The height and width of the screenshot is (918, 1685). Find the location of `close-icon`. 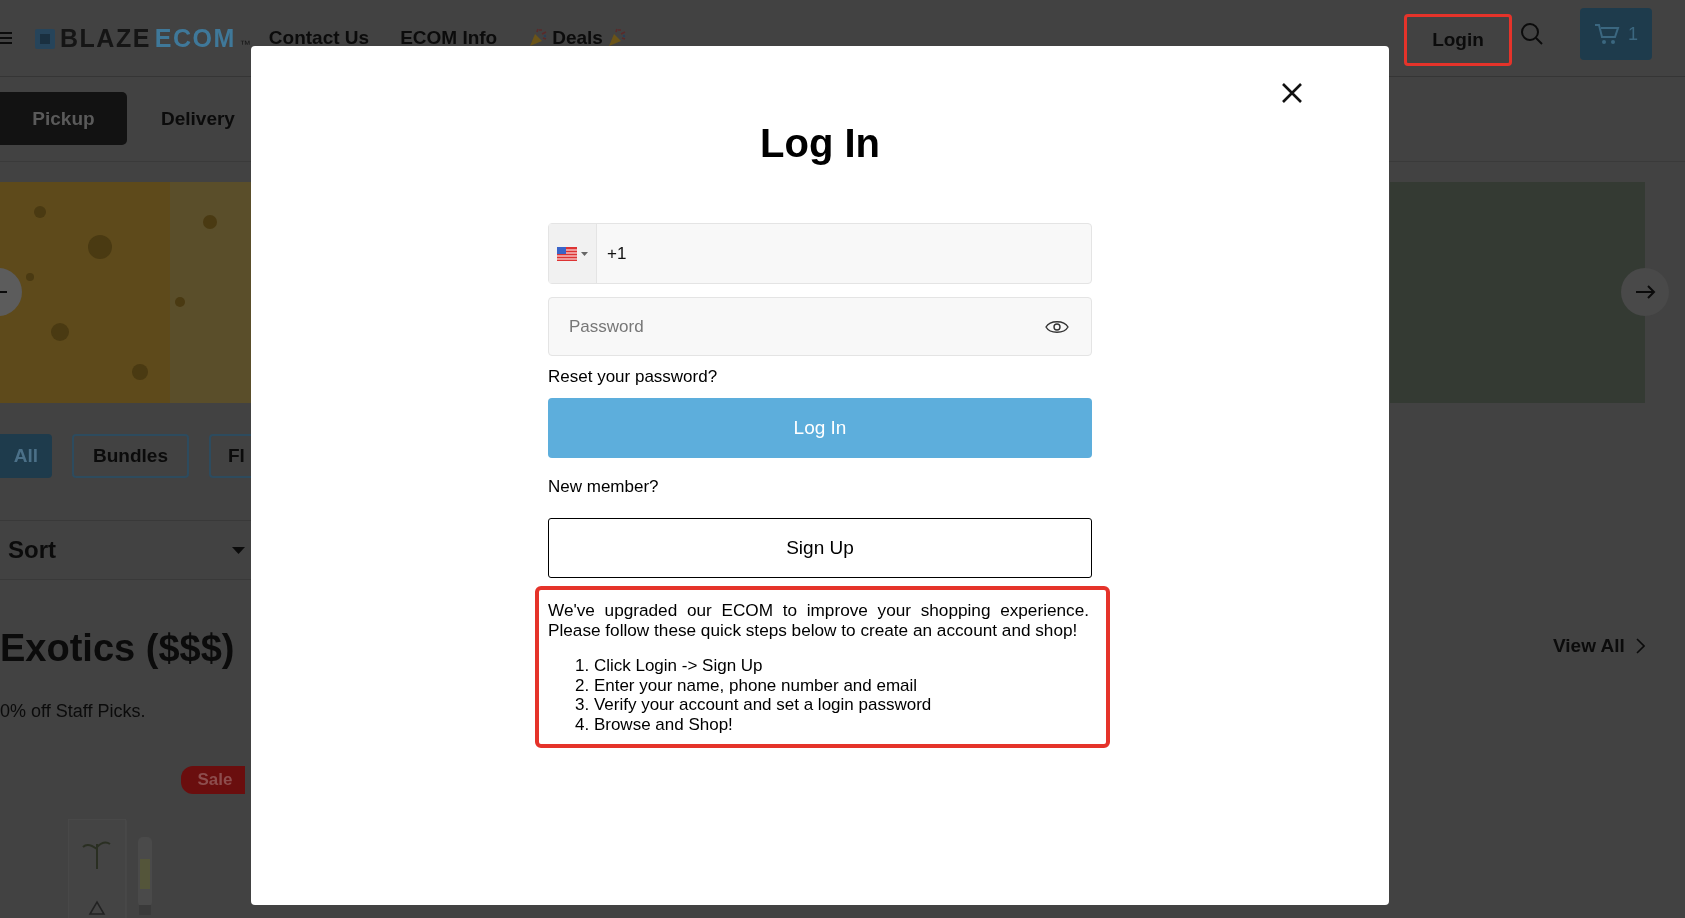

close-icon is located at coordinates (1292, 93).